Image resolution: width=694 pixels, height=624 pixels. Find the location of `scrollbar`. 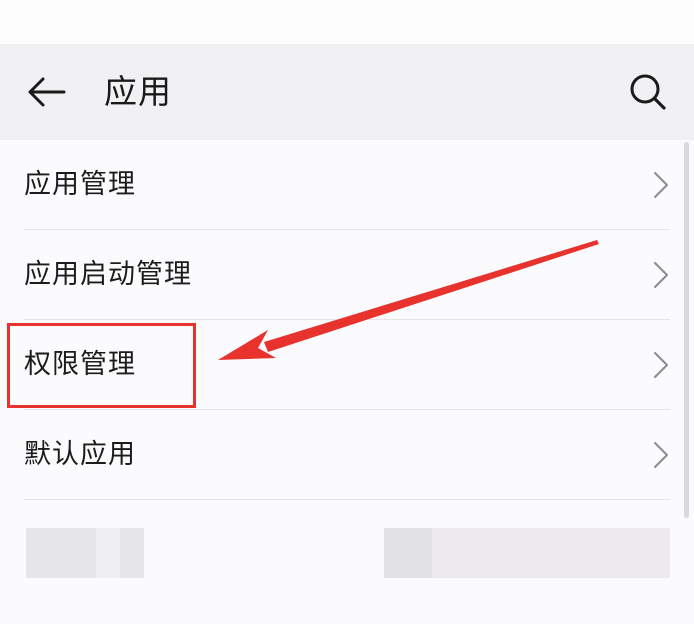

scrollbar is located at coordinates (686, 330).